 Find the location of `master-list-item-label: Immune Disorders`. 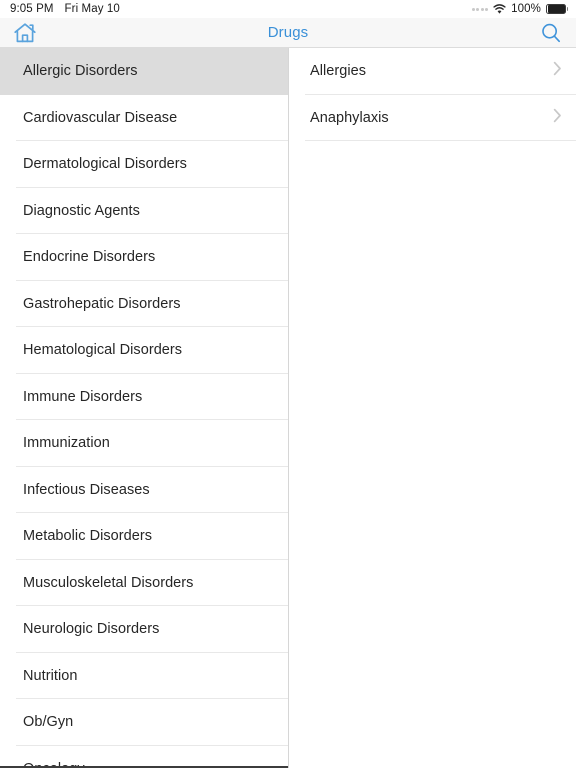

master-list-item-label: Immune Disorders is located at coordinates (83, 396).